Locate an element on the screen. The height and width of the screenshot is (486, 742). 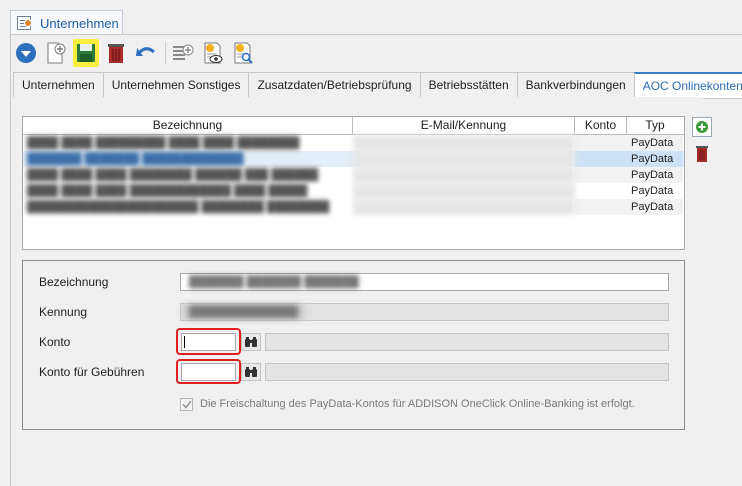
checkmark-icon is located at coordinates (186, 404).